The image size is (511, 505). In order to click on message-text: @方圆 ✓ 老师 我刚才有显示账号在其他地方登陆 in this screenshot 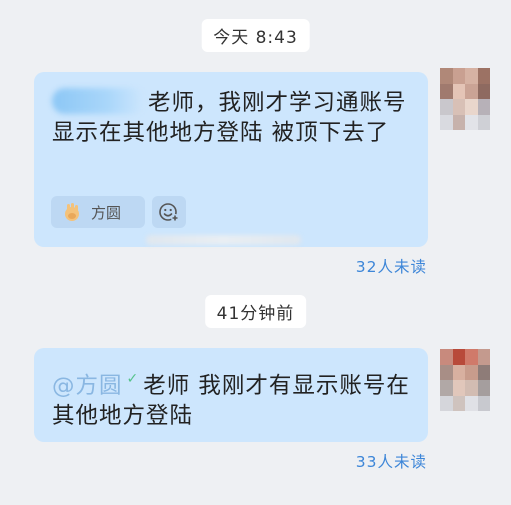, I will do `click(231, 397)`.